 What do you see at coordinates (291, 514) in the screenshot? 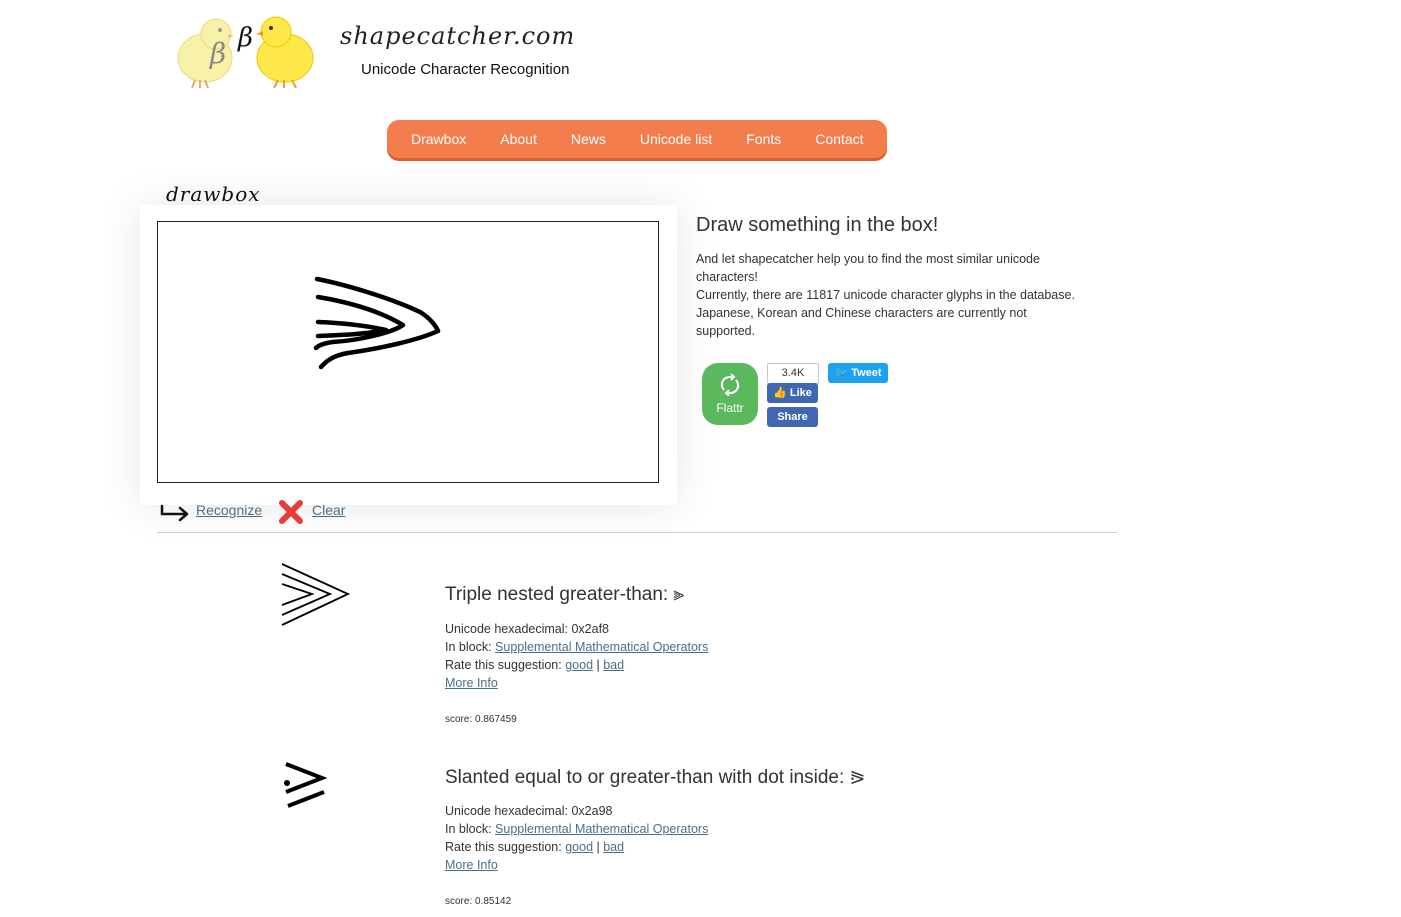
I see `clear-x-icon` at bounding box center [291, 514].